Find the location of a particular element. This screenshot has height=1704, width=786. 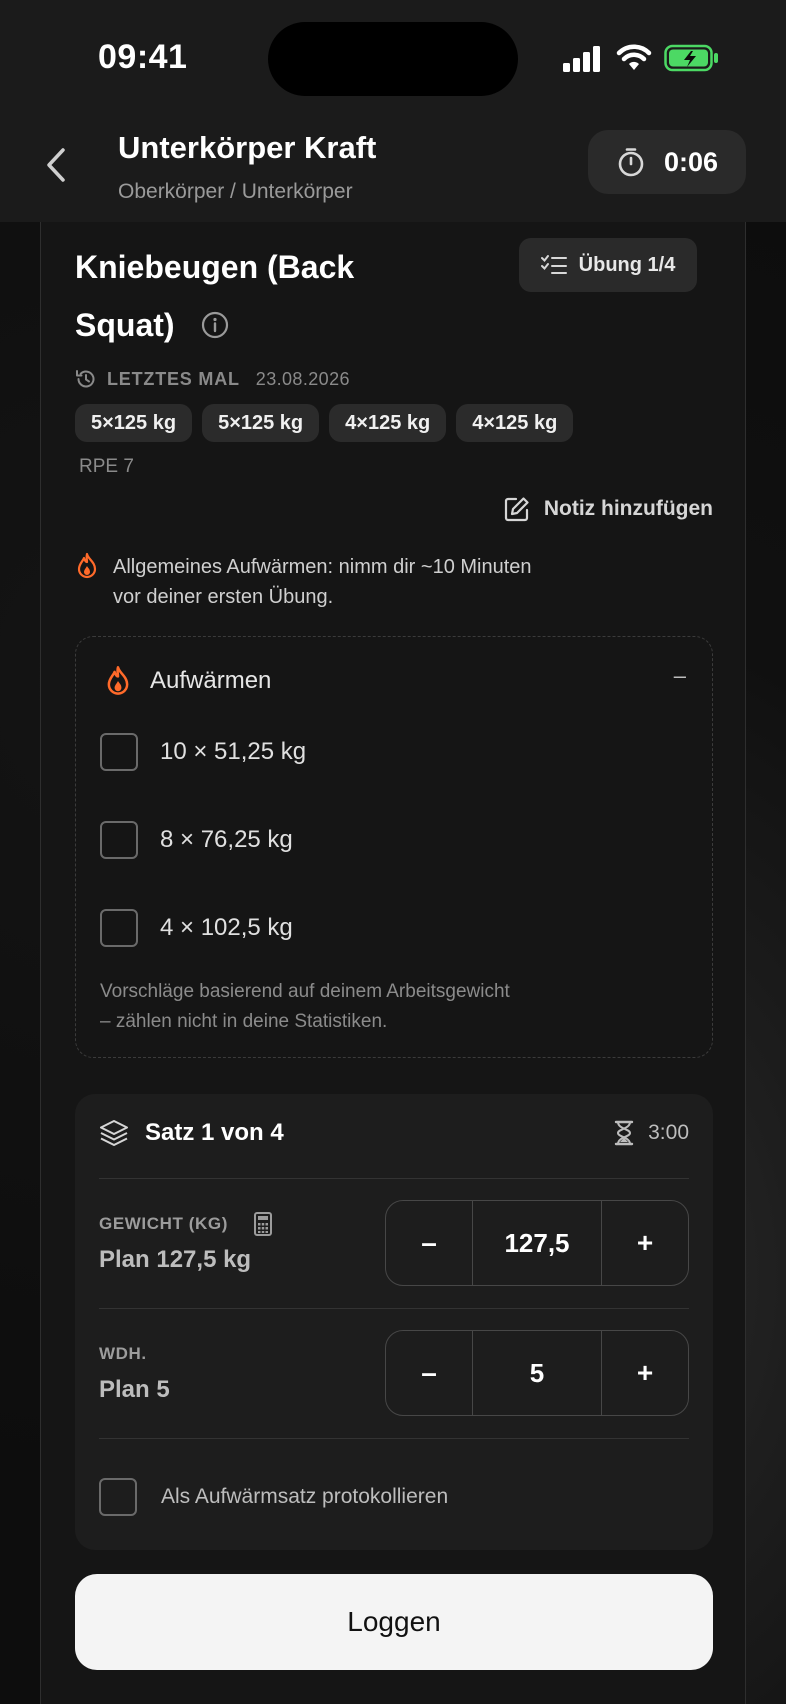

log-as-warmup-checkbox is located at coordinates (118, 1497).